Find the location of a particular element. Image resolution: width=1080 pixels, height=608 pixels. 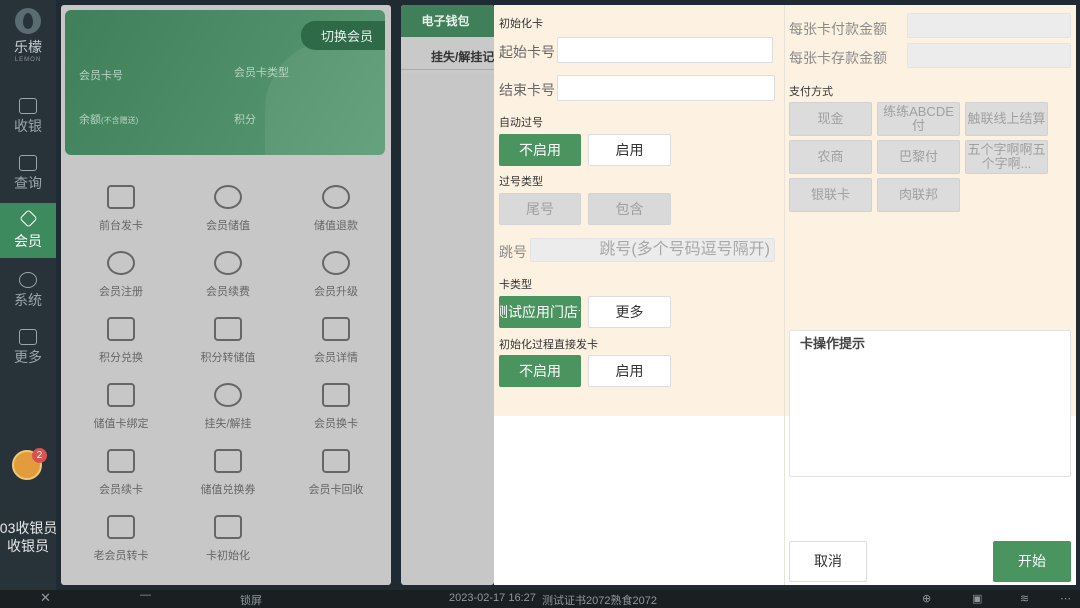

end-card-input is located at coordinates (666, 88).